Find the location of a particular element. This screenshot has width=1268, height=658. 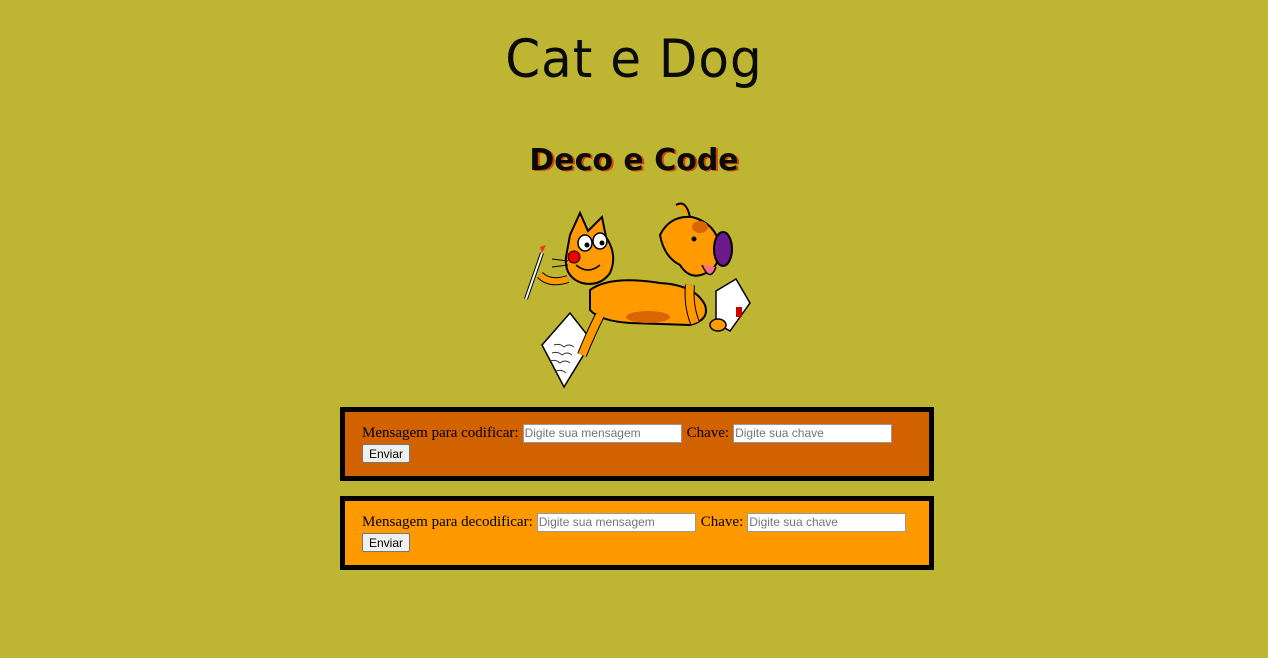

encode-key-input is located at coordinates (813, 433).